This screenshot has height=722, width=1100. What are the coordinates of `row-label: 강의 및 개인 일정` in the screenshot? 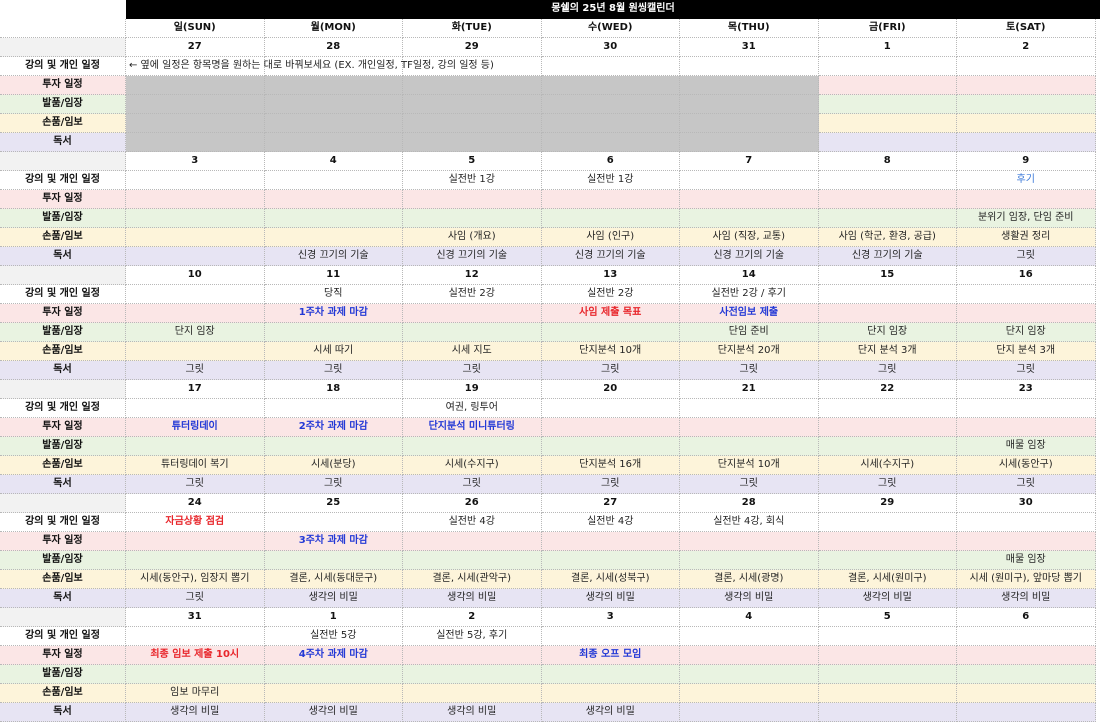 It's located at (63, 522).